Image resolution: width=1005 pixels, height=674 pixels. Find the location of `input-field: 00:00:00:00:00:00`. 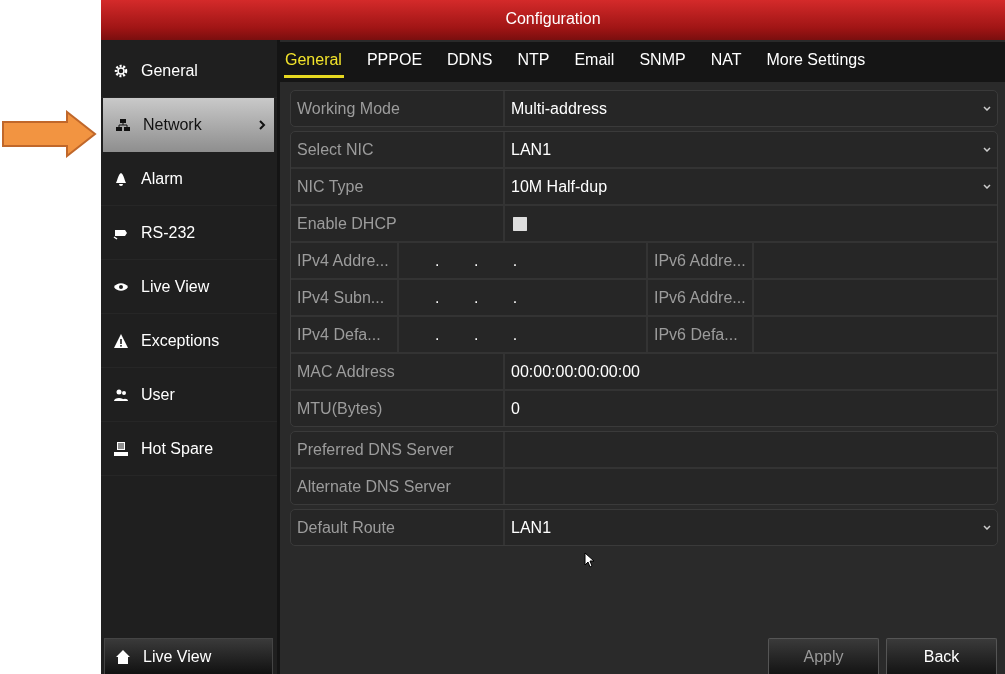

input-field: 00:00:00:00:00:00 is located at coordinates (750, 371).